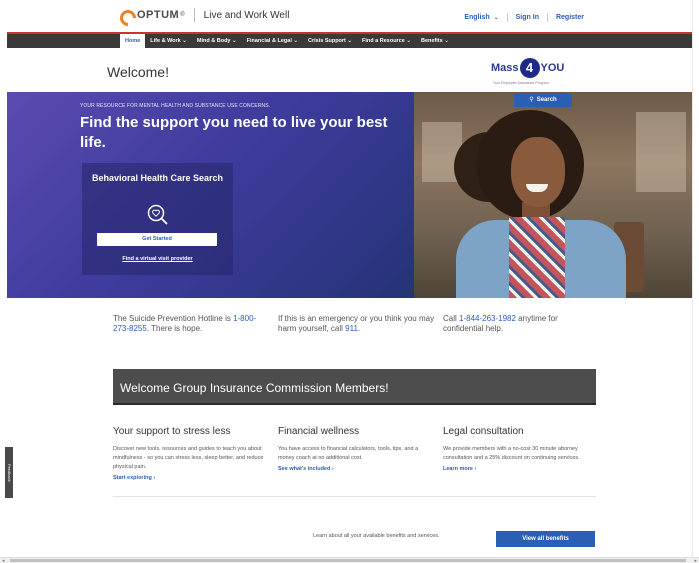 This screenshot has width=699, height=563. I want to click on register-link: Register, so click(570, 17).